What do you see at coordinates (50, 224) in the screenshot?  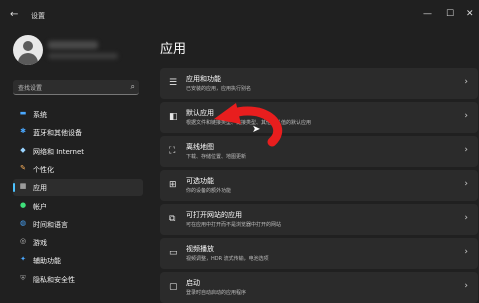 I see `sidebar-item-label: 时间和语言` at bounding box center [50, 224].